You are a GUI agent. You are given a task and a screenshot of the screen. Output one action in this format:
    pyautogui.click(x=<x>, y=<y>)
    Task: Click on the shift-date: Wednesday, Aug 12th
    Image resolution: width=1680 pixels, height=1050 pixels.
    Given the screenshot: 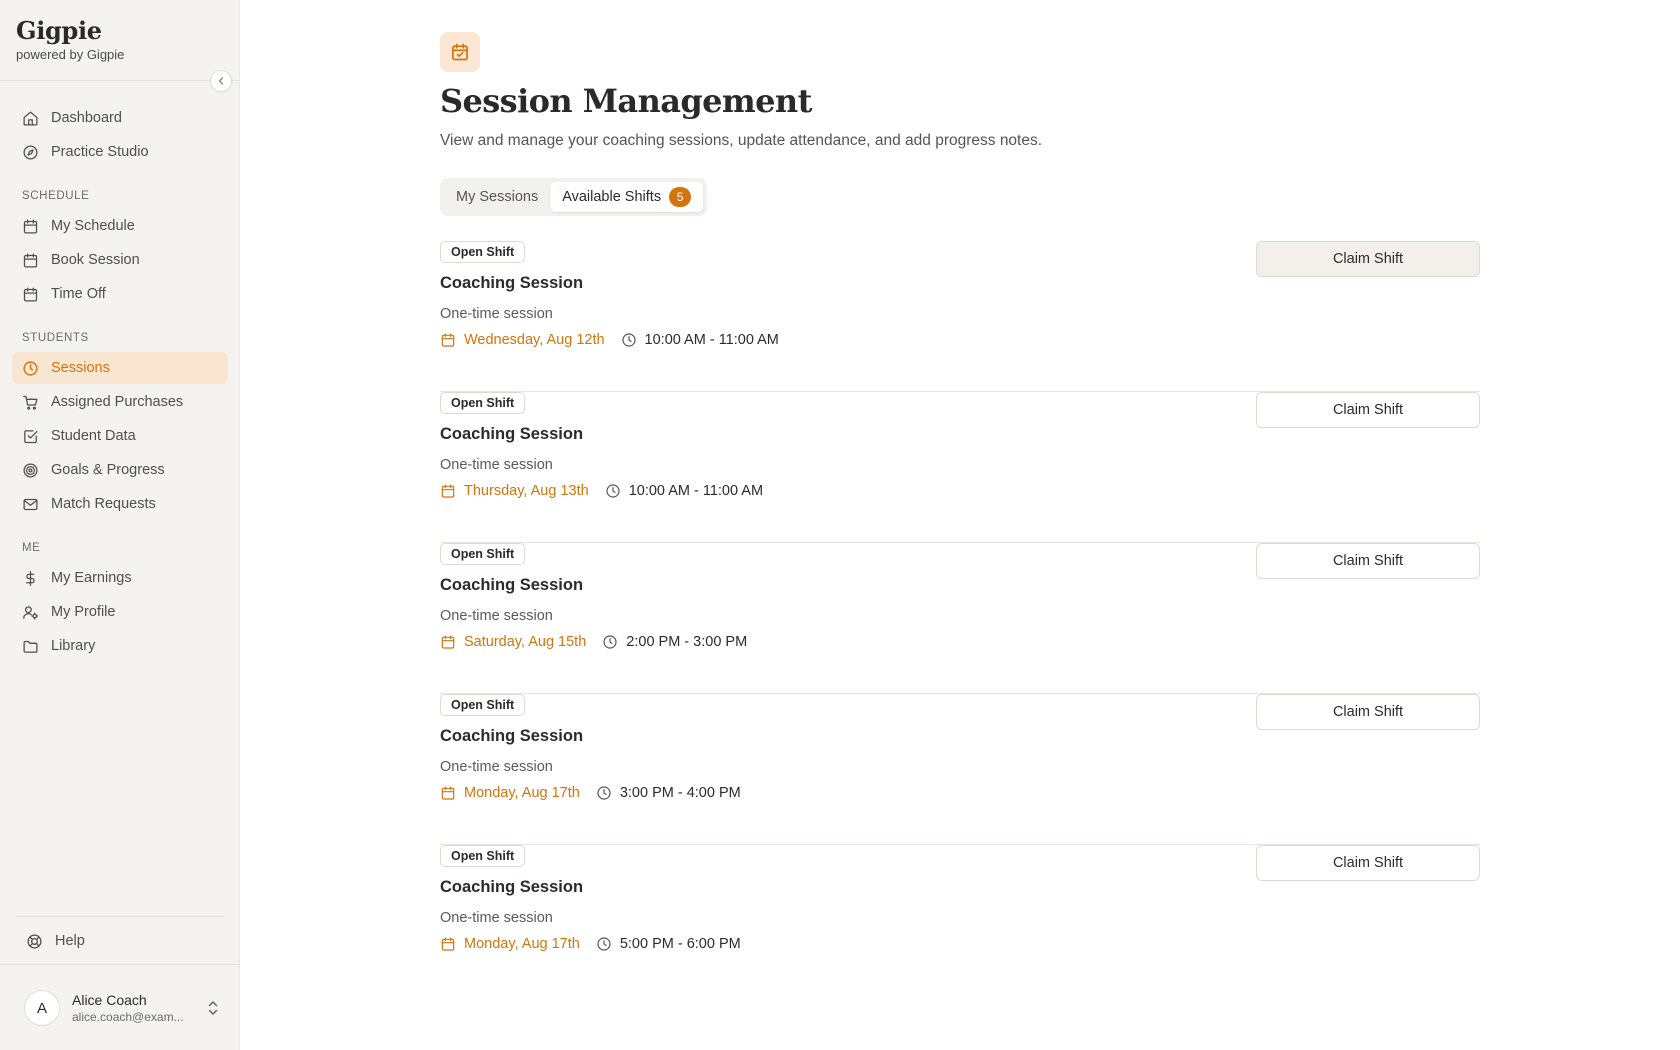 What is the action you would take?
    pyautogui.click(x=522, y=340)
    